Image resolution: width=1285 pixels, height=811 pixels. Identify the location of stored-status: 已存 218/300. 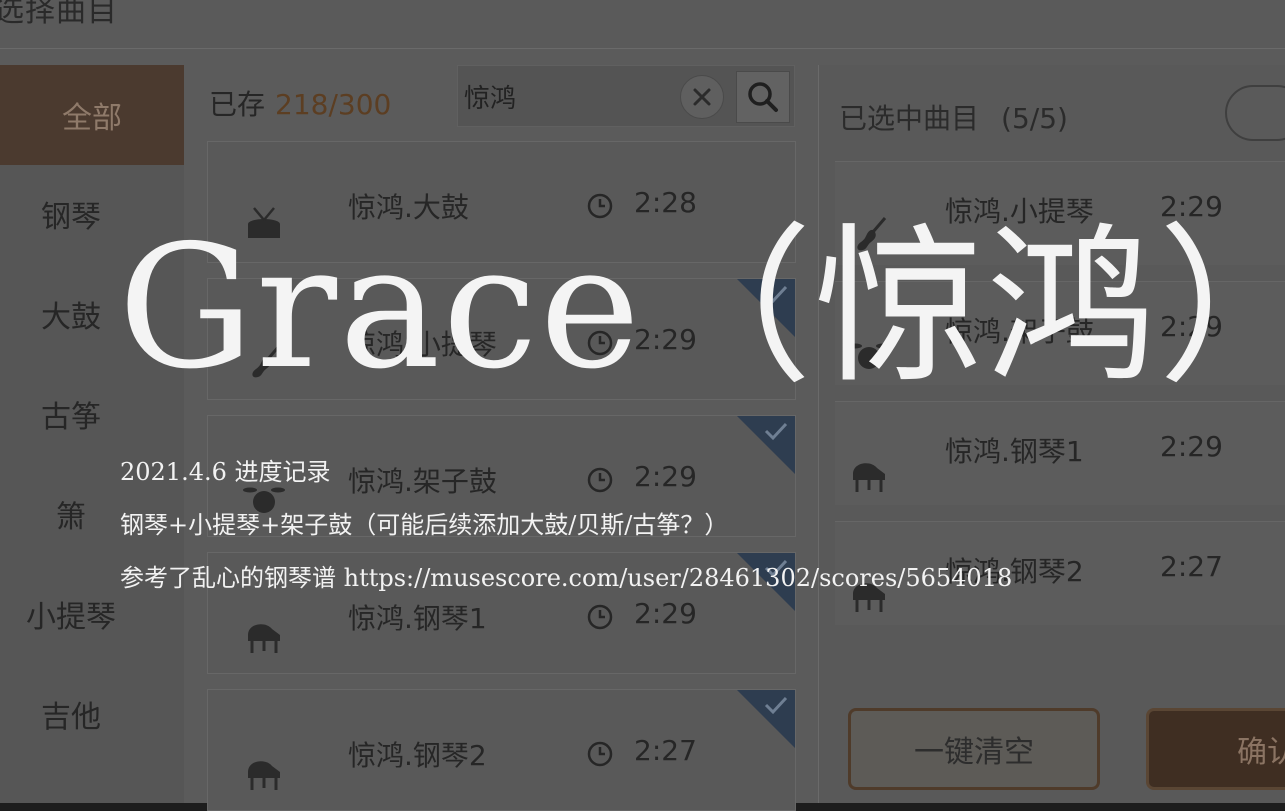
(300, 103).